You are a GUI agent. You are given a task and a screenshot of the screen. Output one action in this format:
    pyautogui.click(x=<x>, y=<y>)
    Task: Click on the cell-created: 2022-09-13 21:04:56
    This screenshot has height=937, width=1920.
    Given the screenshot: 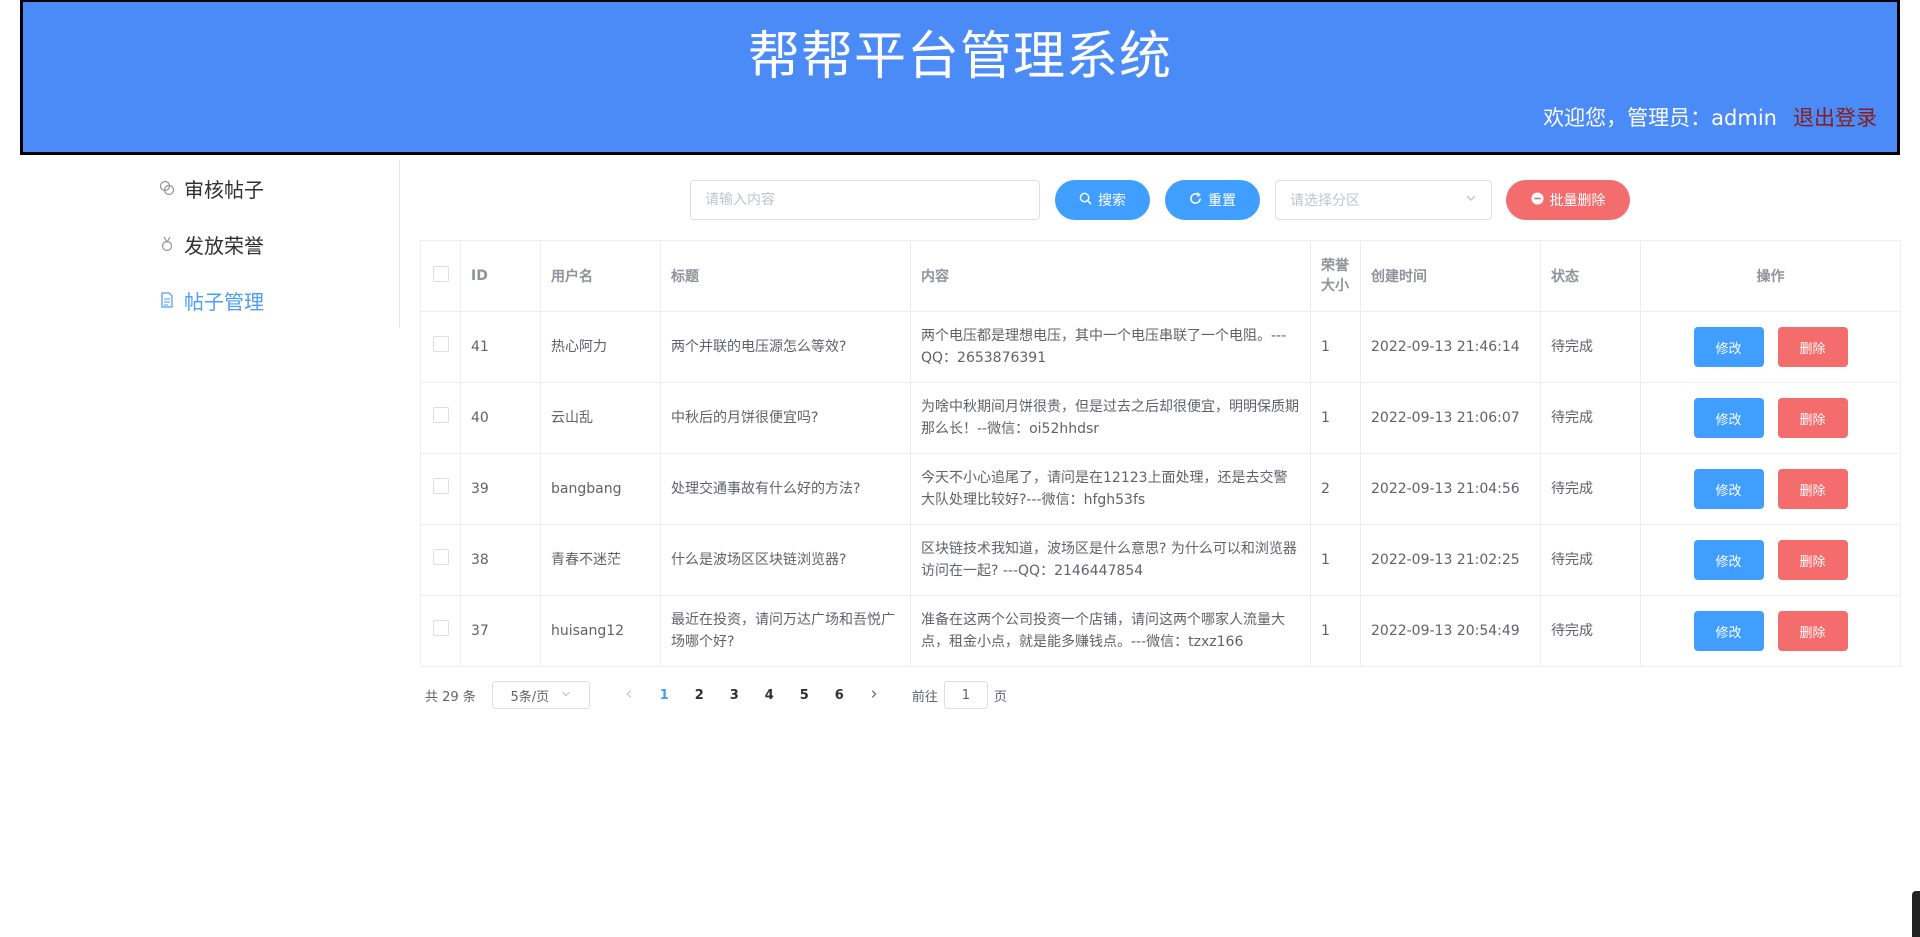 What is the action you would take?
    pyautogui.click(x=1450, y=489)
    